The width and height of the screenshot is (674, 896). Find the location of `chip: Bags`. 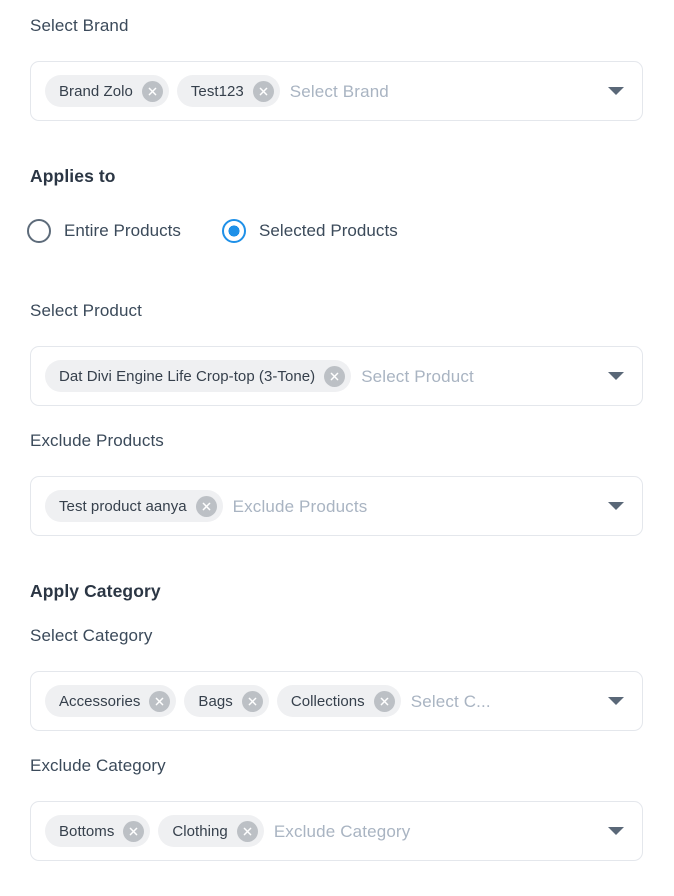

chip: Bags is located at coordinates (226, 701).